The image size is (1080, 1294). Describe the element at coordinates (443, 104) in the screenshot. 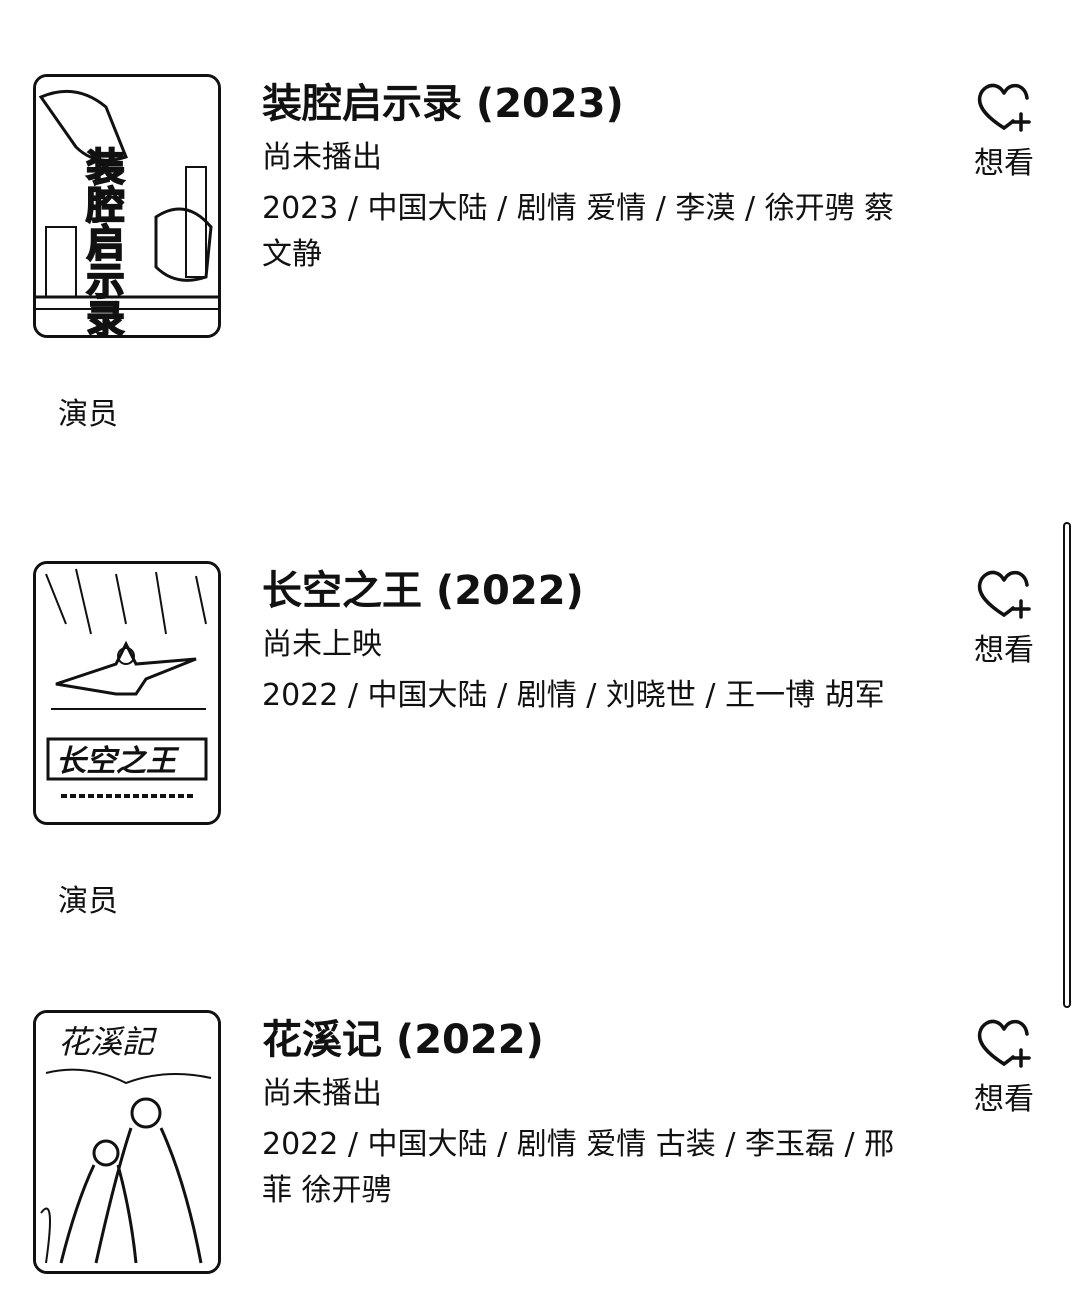

I see `movie-title: 装腔启示录 (2023)` at that location.